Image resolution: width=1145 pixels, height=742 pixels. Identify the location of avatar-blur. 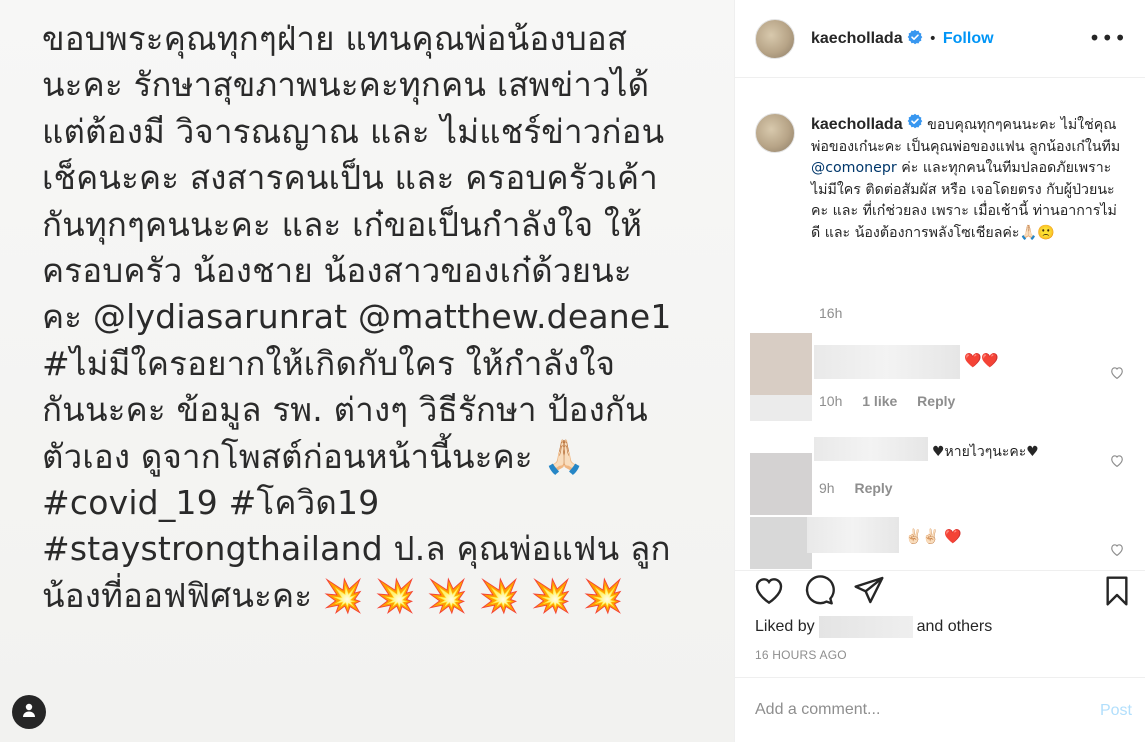
(781, 408).